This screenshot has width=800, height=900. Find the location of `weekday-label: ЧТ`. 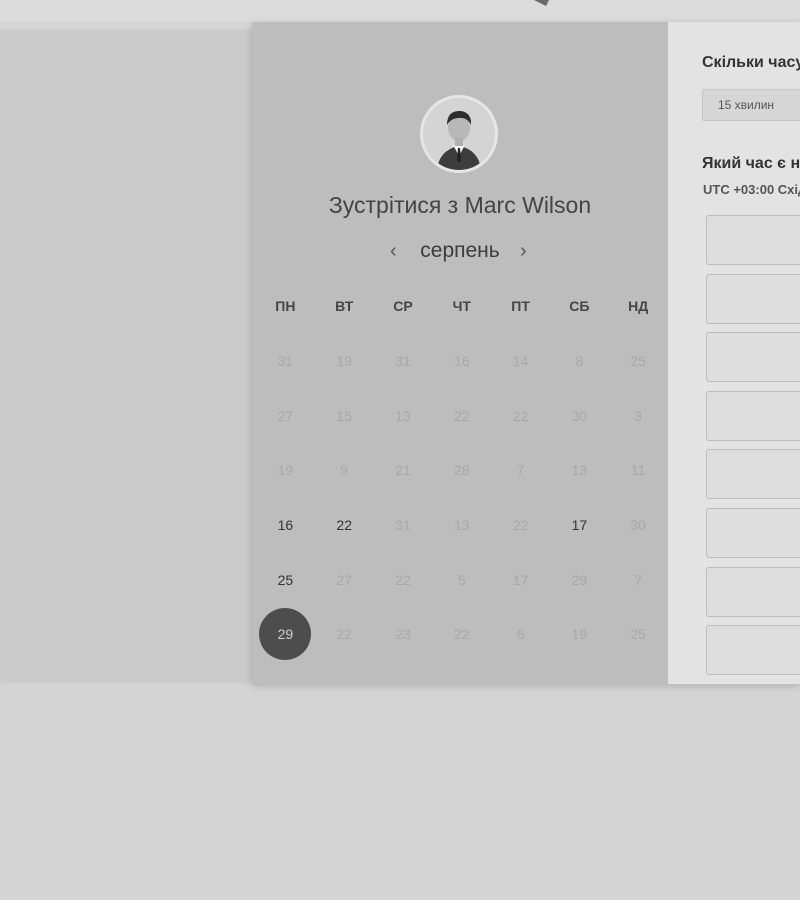

weekday-label: ЧТ is located at coordinates (461, 306).